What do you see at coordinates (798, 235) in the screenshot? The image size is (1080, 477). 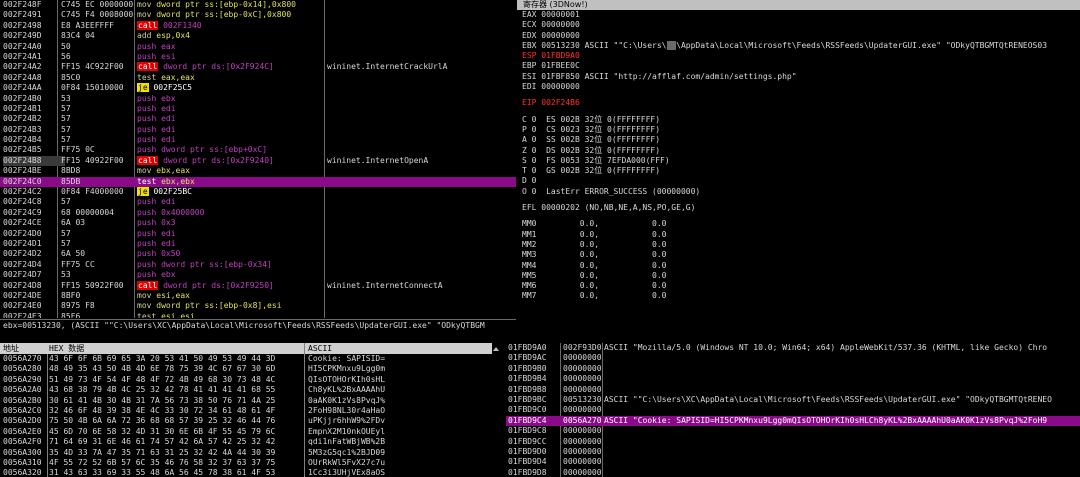 I see `register-line: MM1 0.0, 0.0` at bounding box center [798, 235].